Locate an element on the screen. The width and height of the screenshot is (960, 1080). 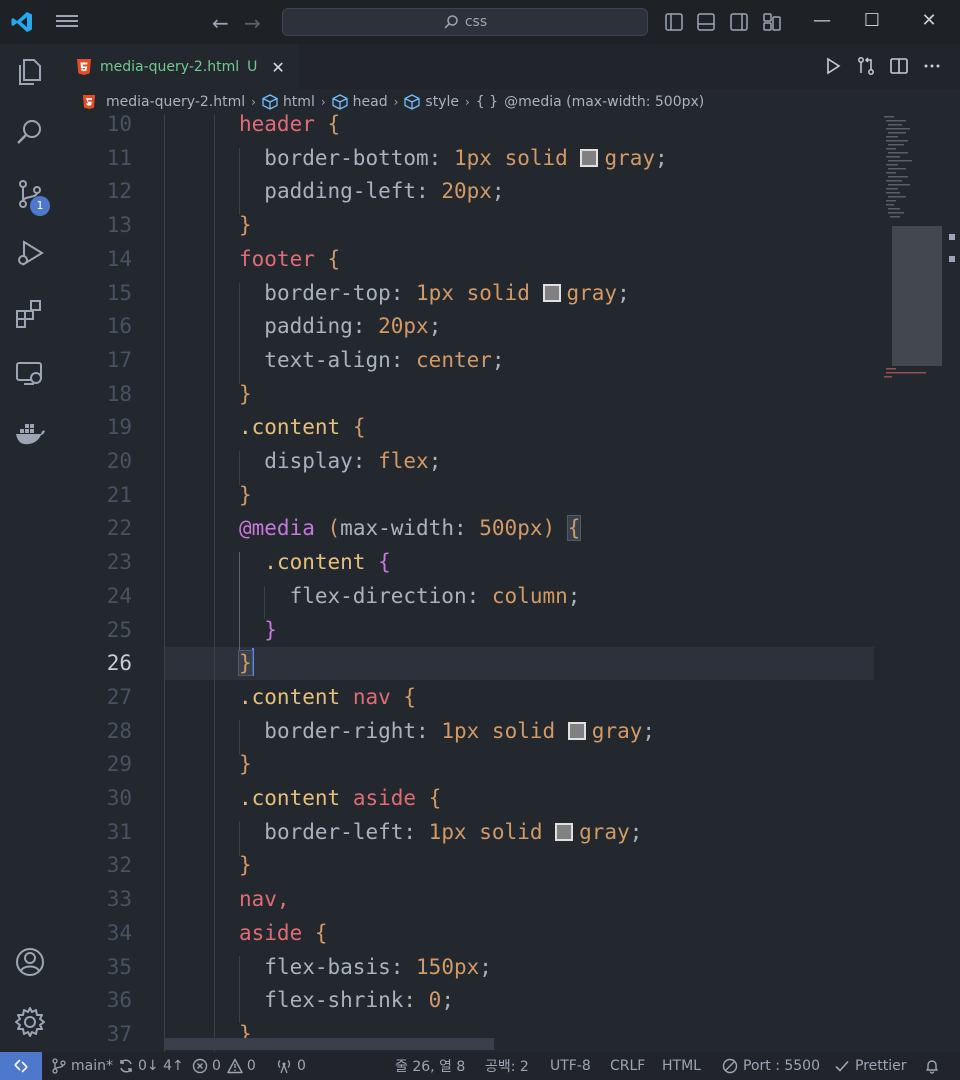
tok-property: display: is located at coordinates (315, 461).